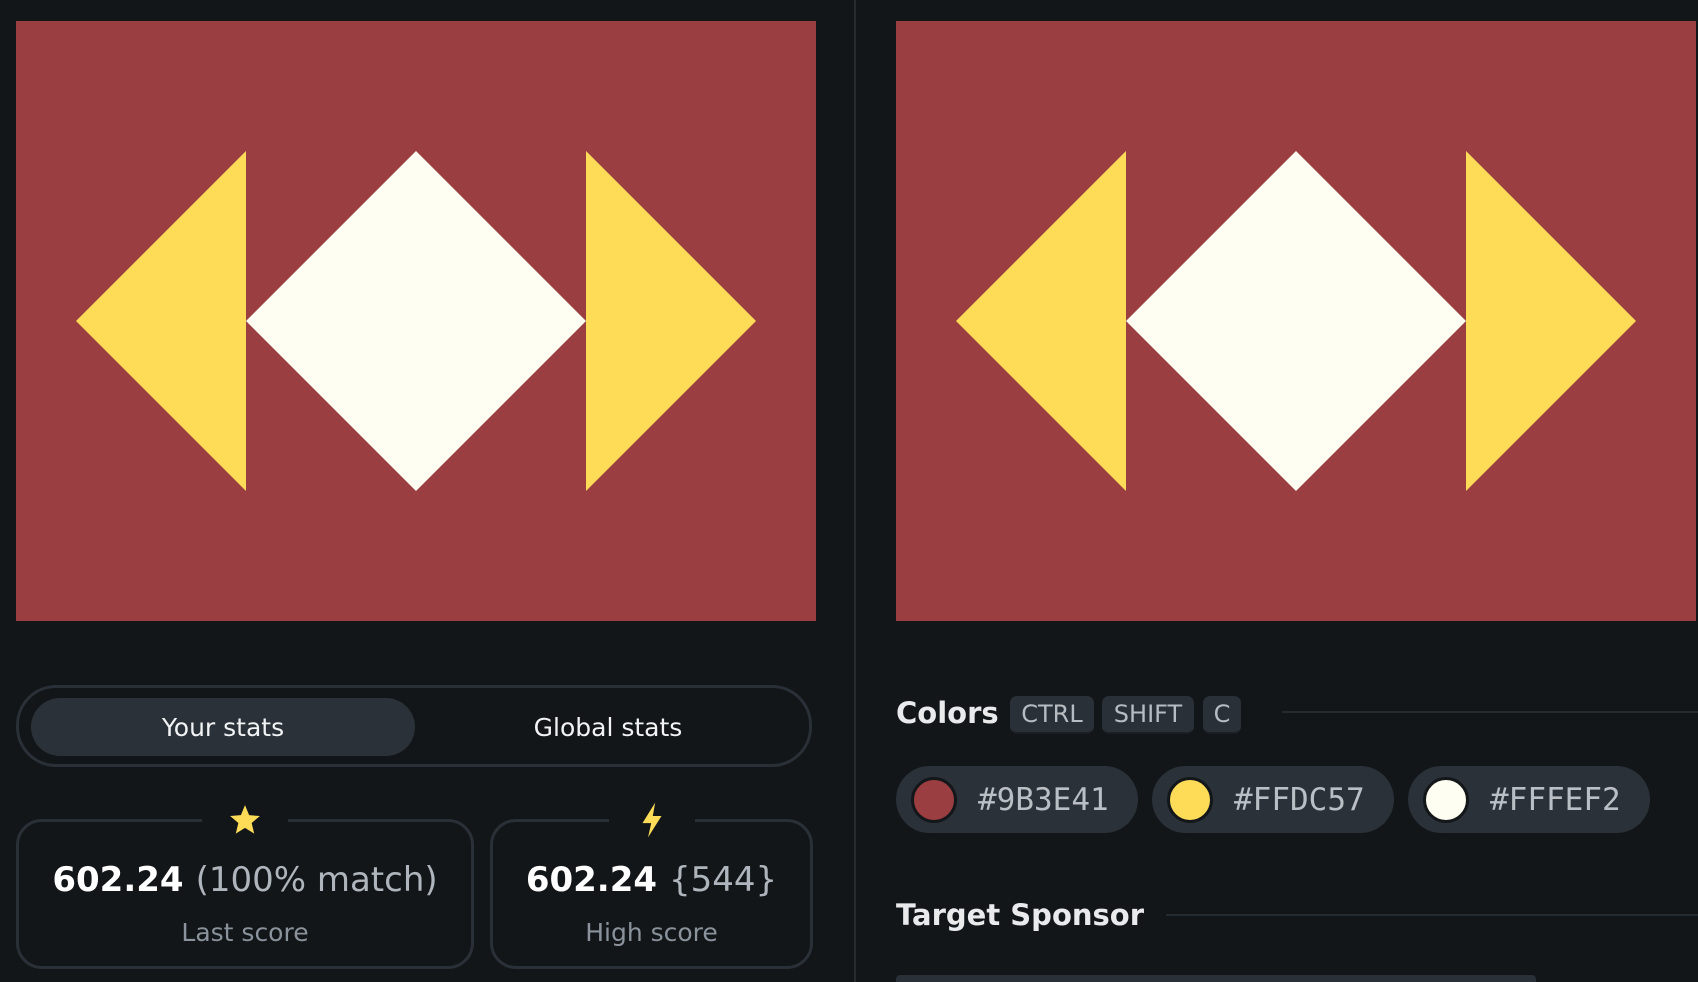 The width and height of the screenshot is (1698, 982). Describe the element at coordinates (1043, 799) in the screenshot. I see `color-hex: #9B3E41` at that location.